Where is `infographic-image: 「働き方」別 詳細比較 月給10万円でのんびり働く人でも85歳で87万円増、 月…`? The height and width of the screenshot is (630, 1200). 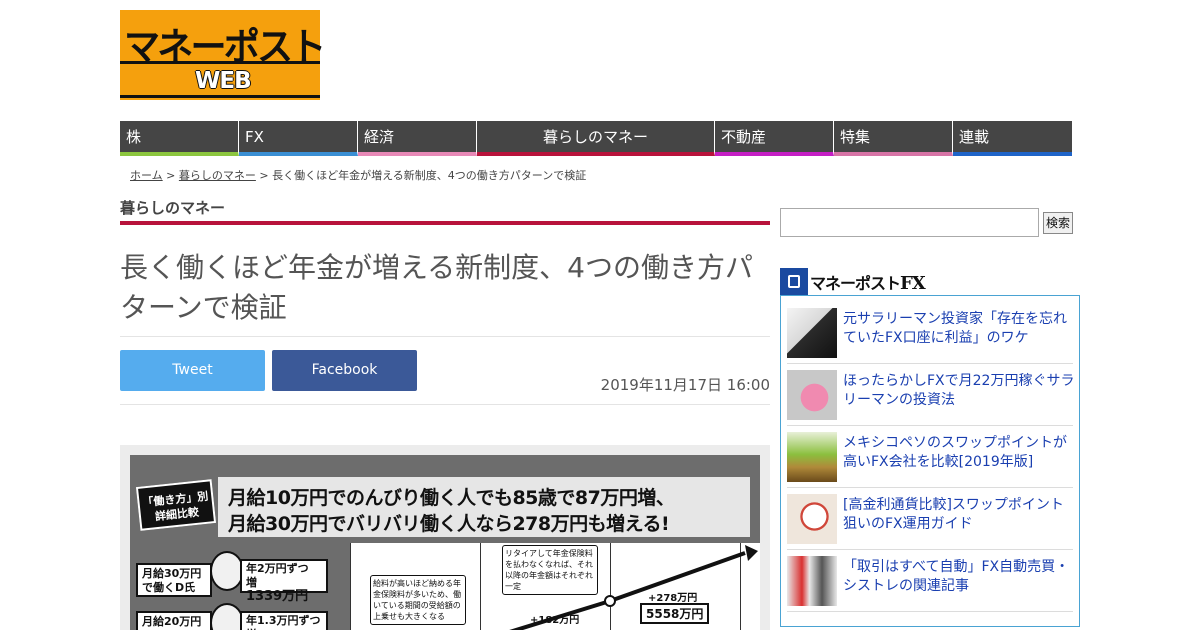
infographic-image: 「働き方」別 詳細比較 月給10万円でのんびり働く人でも85歳で87万円増、 月… is located at coordinates (445, 542).